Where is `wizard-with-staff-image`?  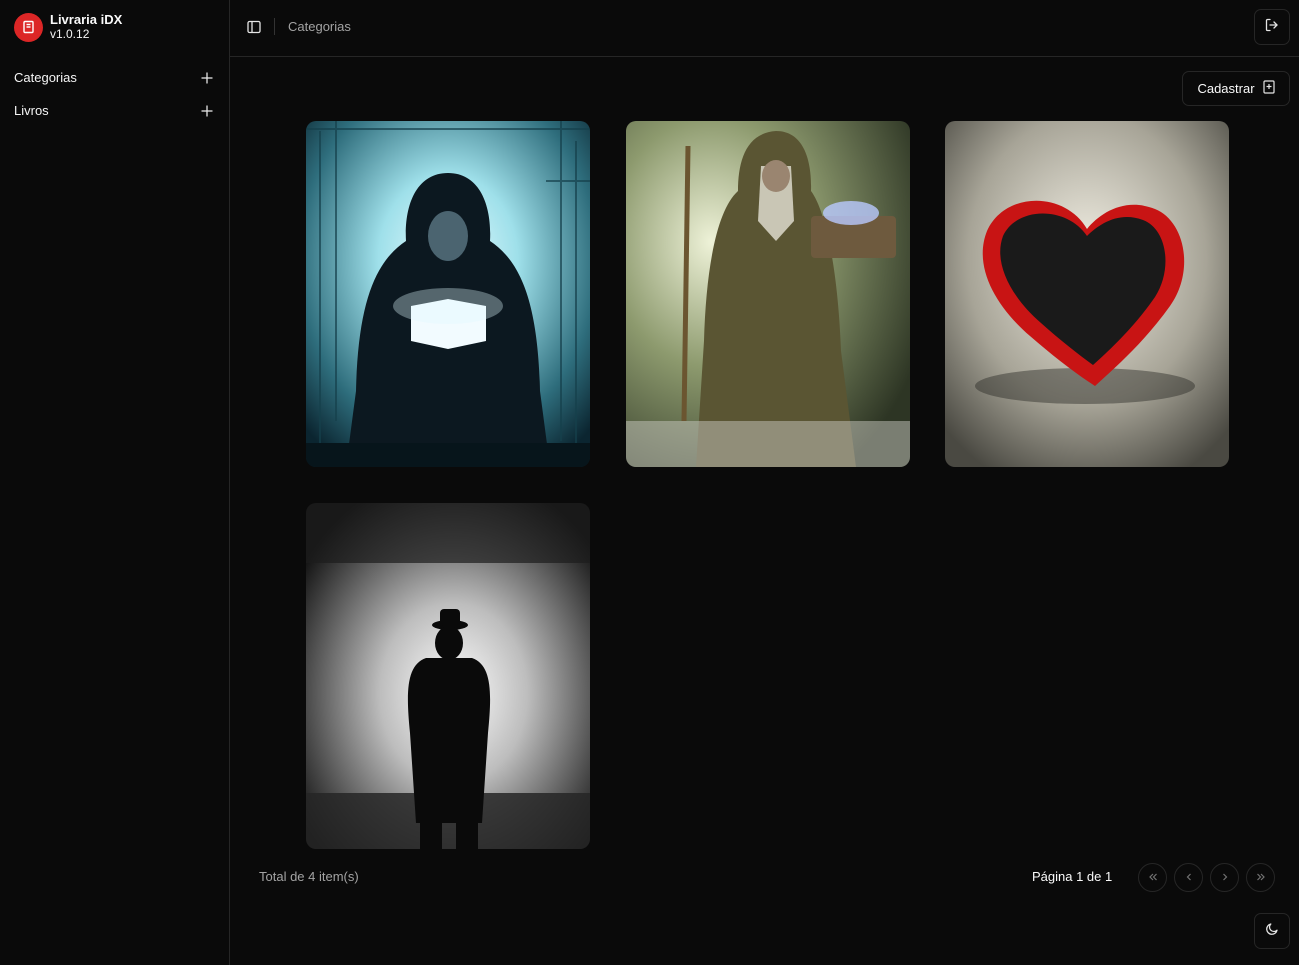 wizard-with-staff-image is located at coordinates (768, 294).